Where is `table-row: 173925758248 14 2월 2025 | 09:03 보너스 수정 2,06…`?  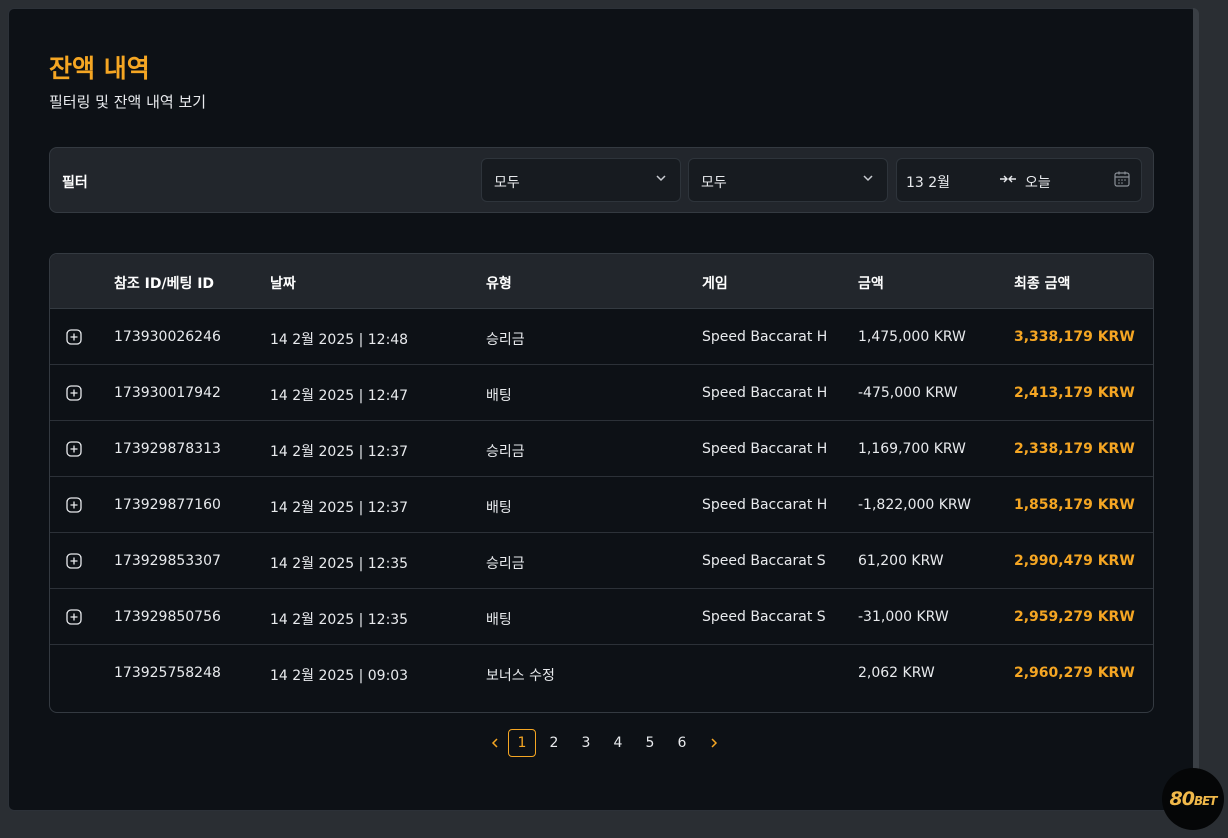 table-row: 173925758248 14 2월 2025 | 09:03 보너스 수정 2,06… is located at coordinates (601, 673).